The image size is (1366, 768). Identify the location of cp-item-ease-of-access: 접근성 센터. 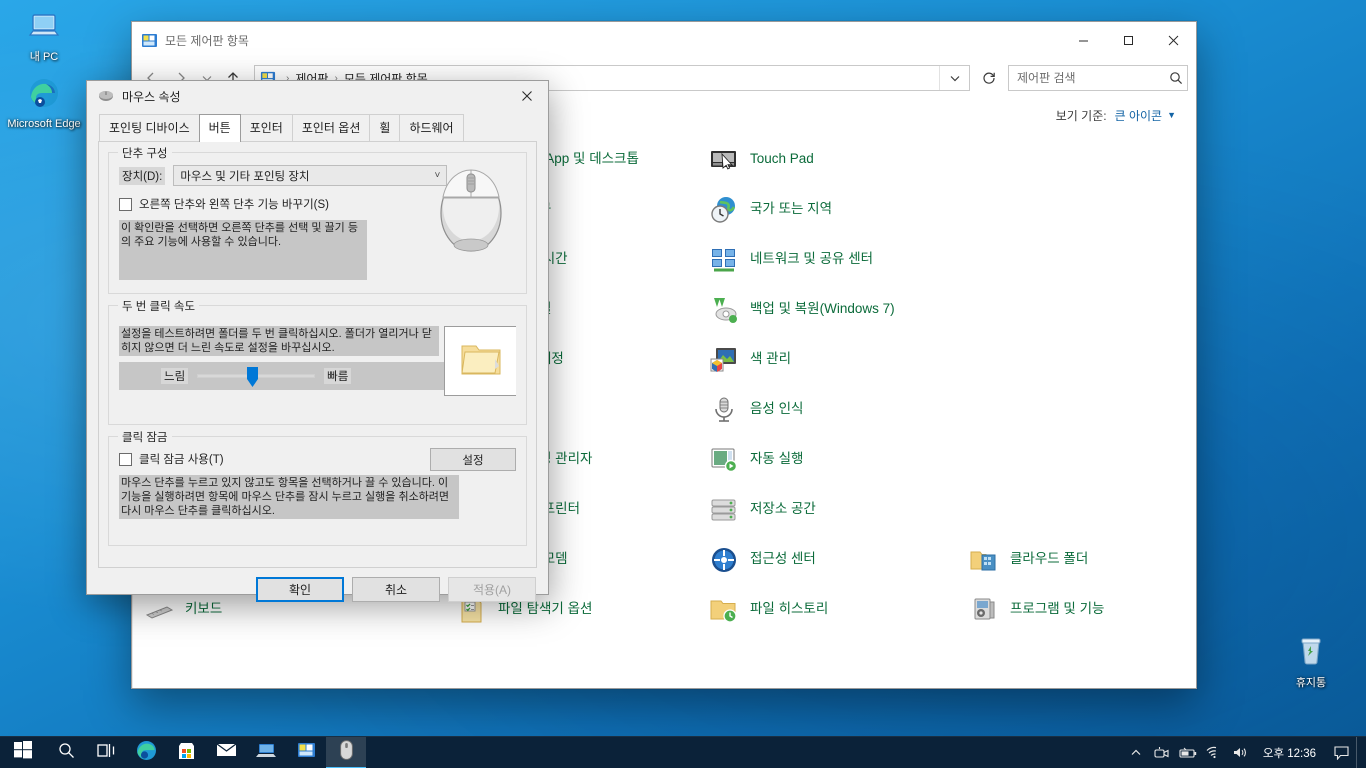
(838, 565).